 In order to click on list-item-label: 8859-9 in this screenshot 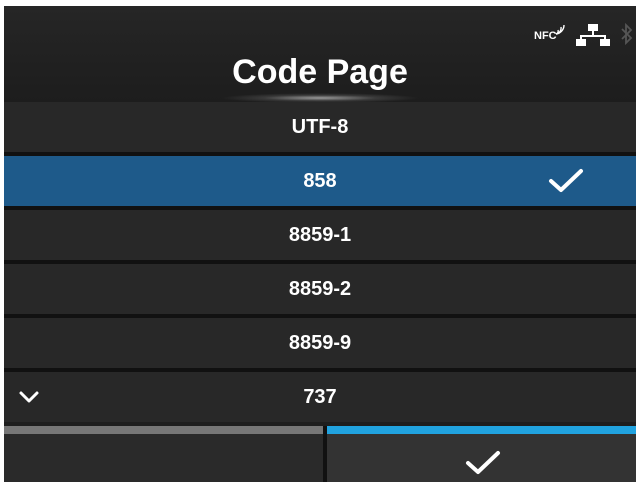, I will do `click(320, 342)`.